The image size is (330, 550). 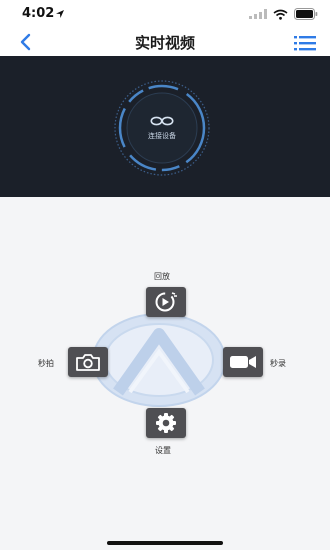 I want to click on brand-logo-watermark, so click(x=159, y=360).